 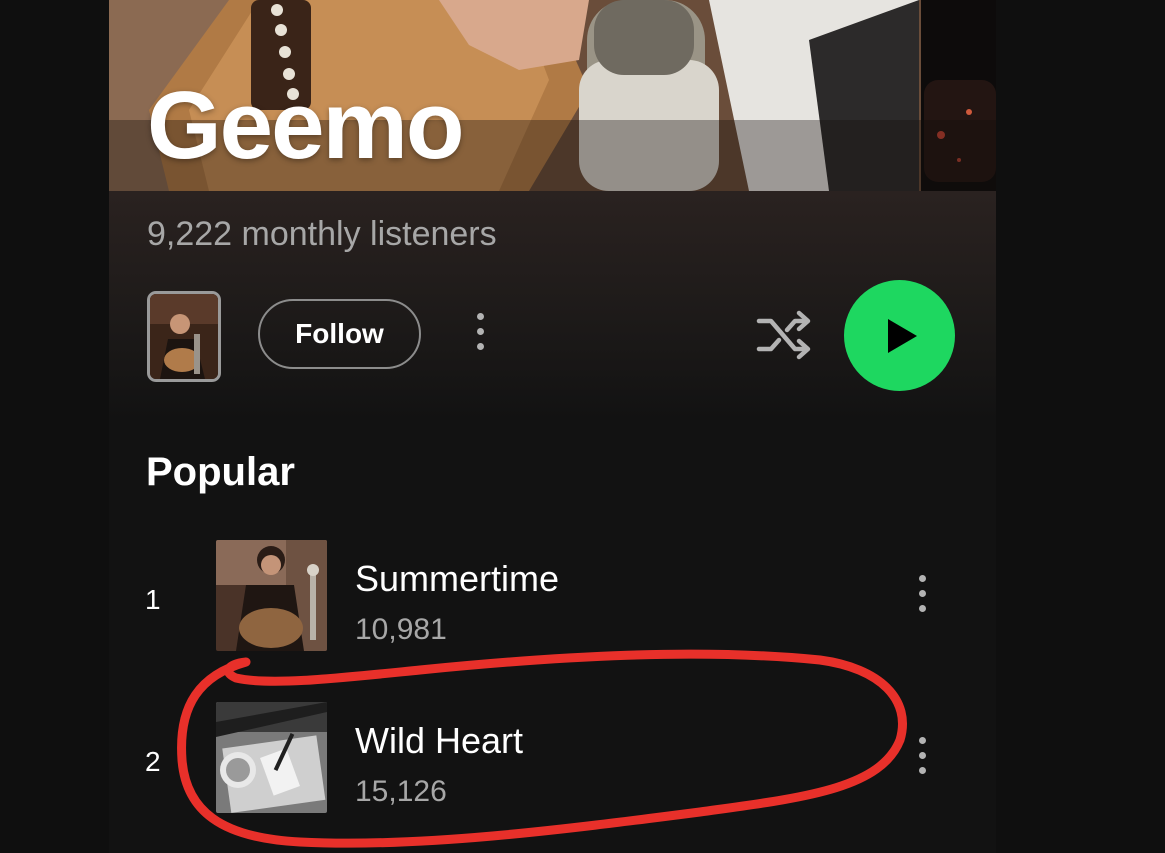 I want to click on shuffle-icon, so click(x=785, y=335).